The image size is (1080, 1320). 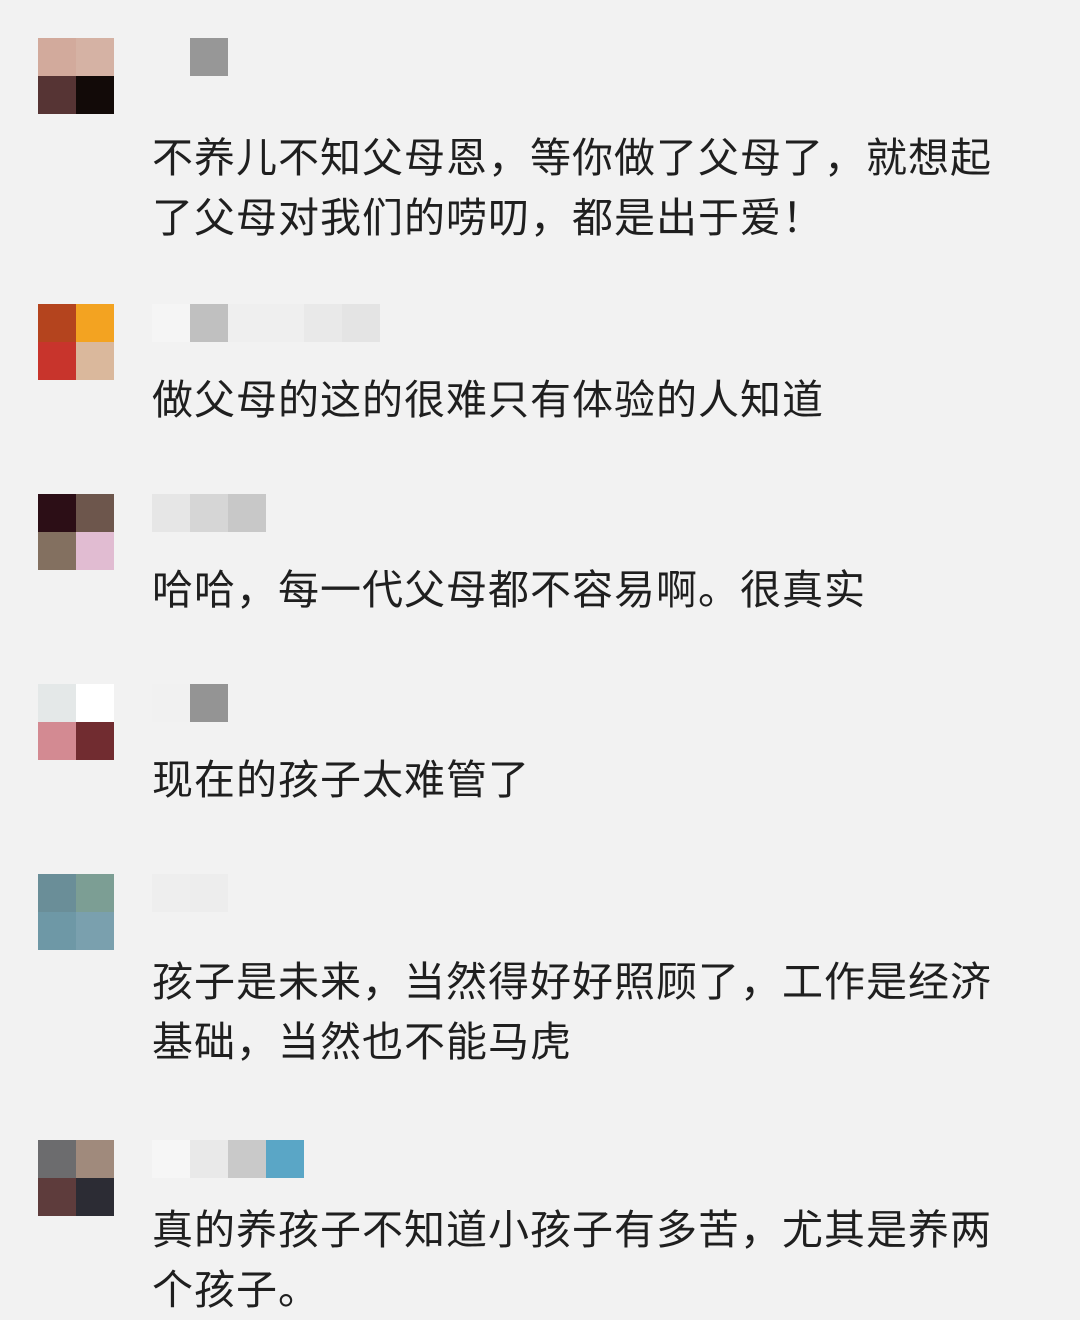 I want to click on comment-text: 不养儿不知父母恩，等你做了父母了，就想起了父母对我们的唠叨，都是出于爱！, so click(x=572, y=188).